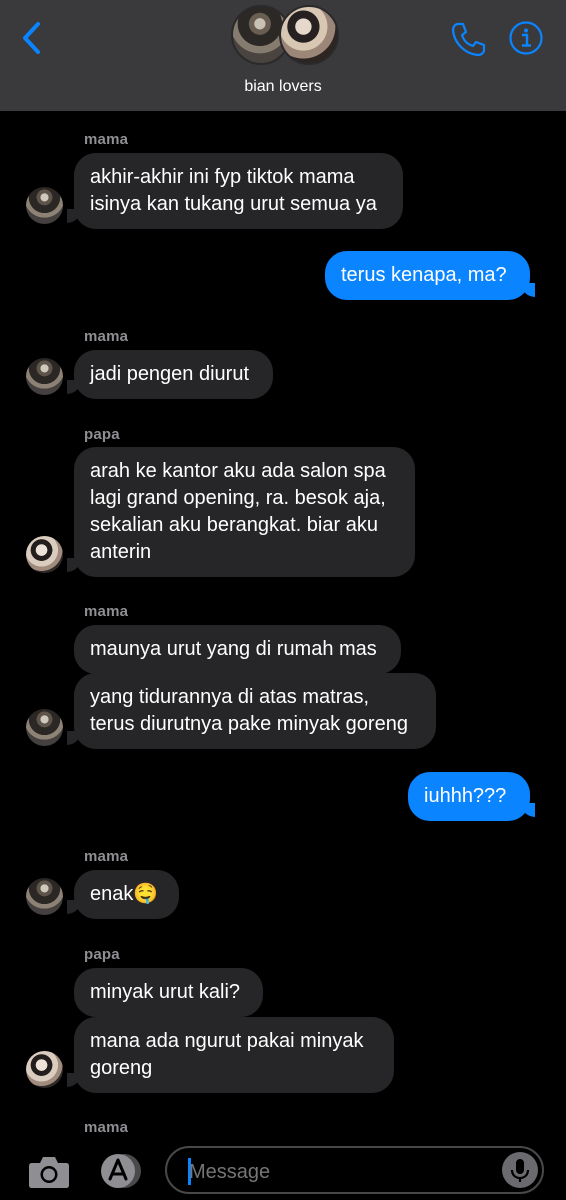 This screenshot has width=566, height=1200. I want to click on chat-header: bian lovers, so click(283, 55).